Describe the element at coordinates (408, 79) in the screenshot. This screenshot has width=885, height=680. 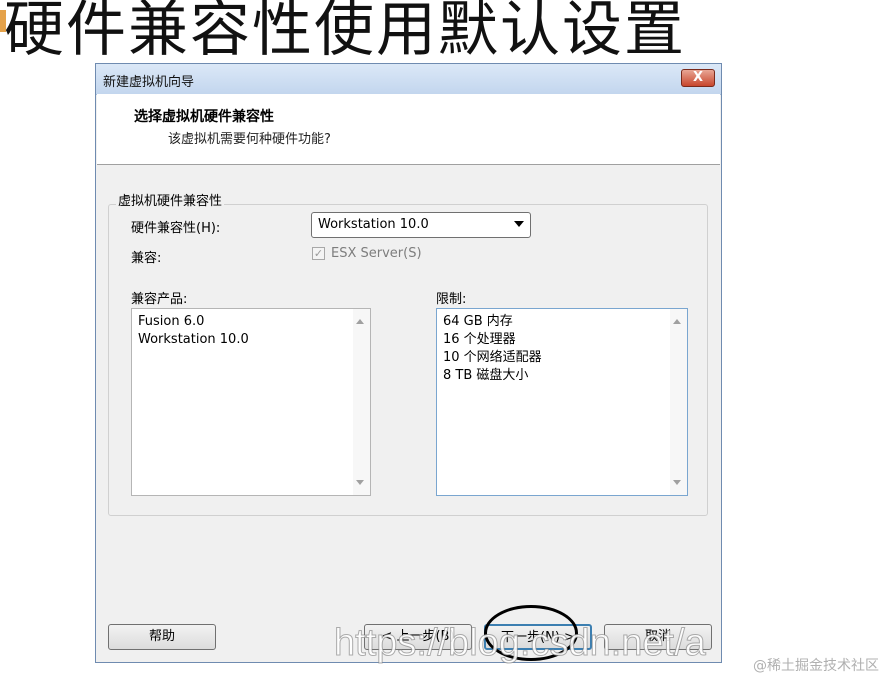
I see `dialog-titlebar: 新建虚拟机向导 X` at that location.